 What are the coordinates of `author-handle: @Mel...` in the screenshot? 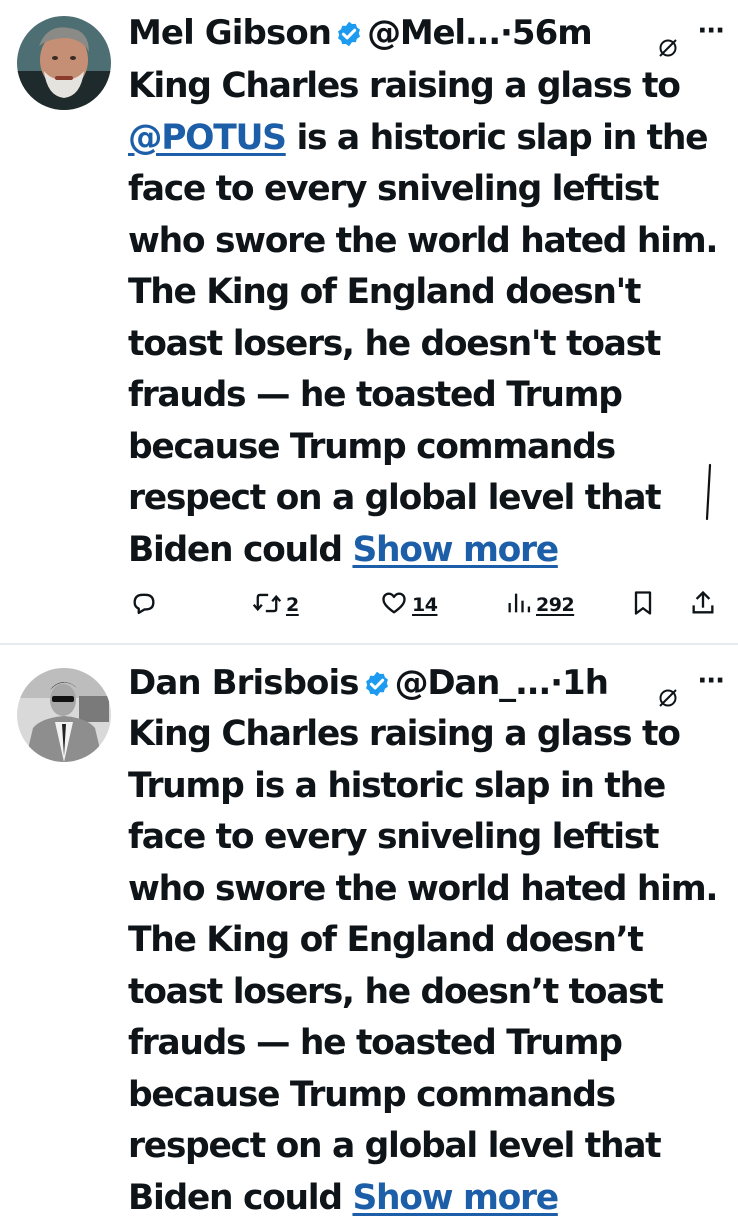 It's located at (434, 33).